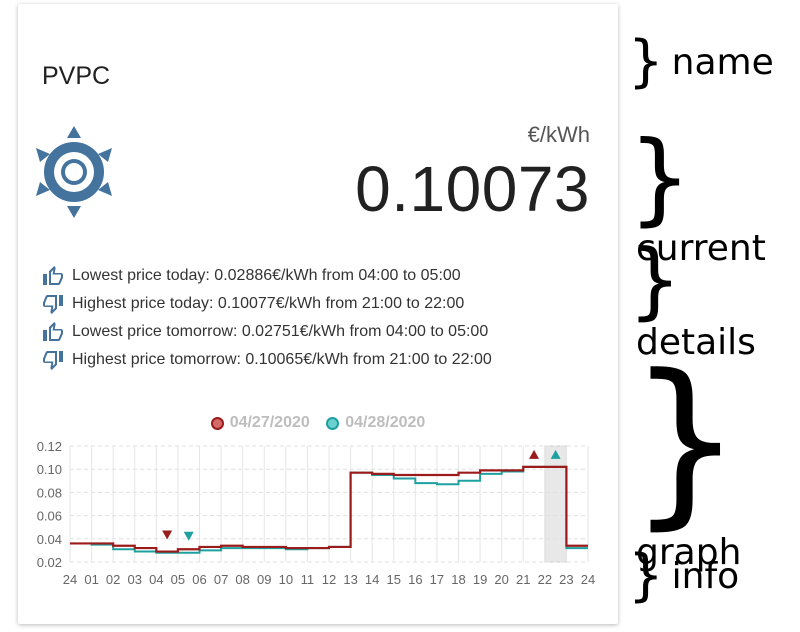 The width and height of the screenshot is (800, 632). Describe the element at coordinates (113, 579) in the screenshot. I see `x-tick-label: 02` at that location.